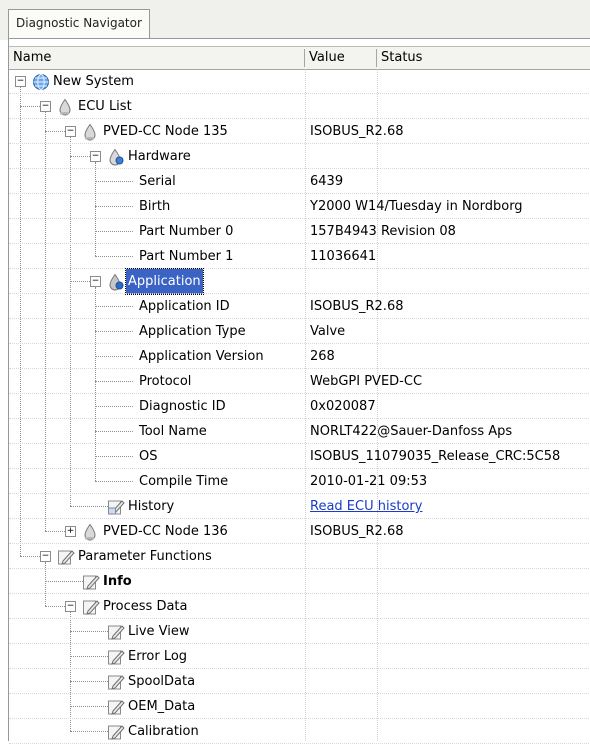 The height and width of the screenshot is (745, 590). What do you see at coordinates (116, 157) in the screenshot?
I see `hardware-icon` at bounding box center [116, 157].